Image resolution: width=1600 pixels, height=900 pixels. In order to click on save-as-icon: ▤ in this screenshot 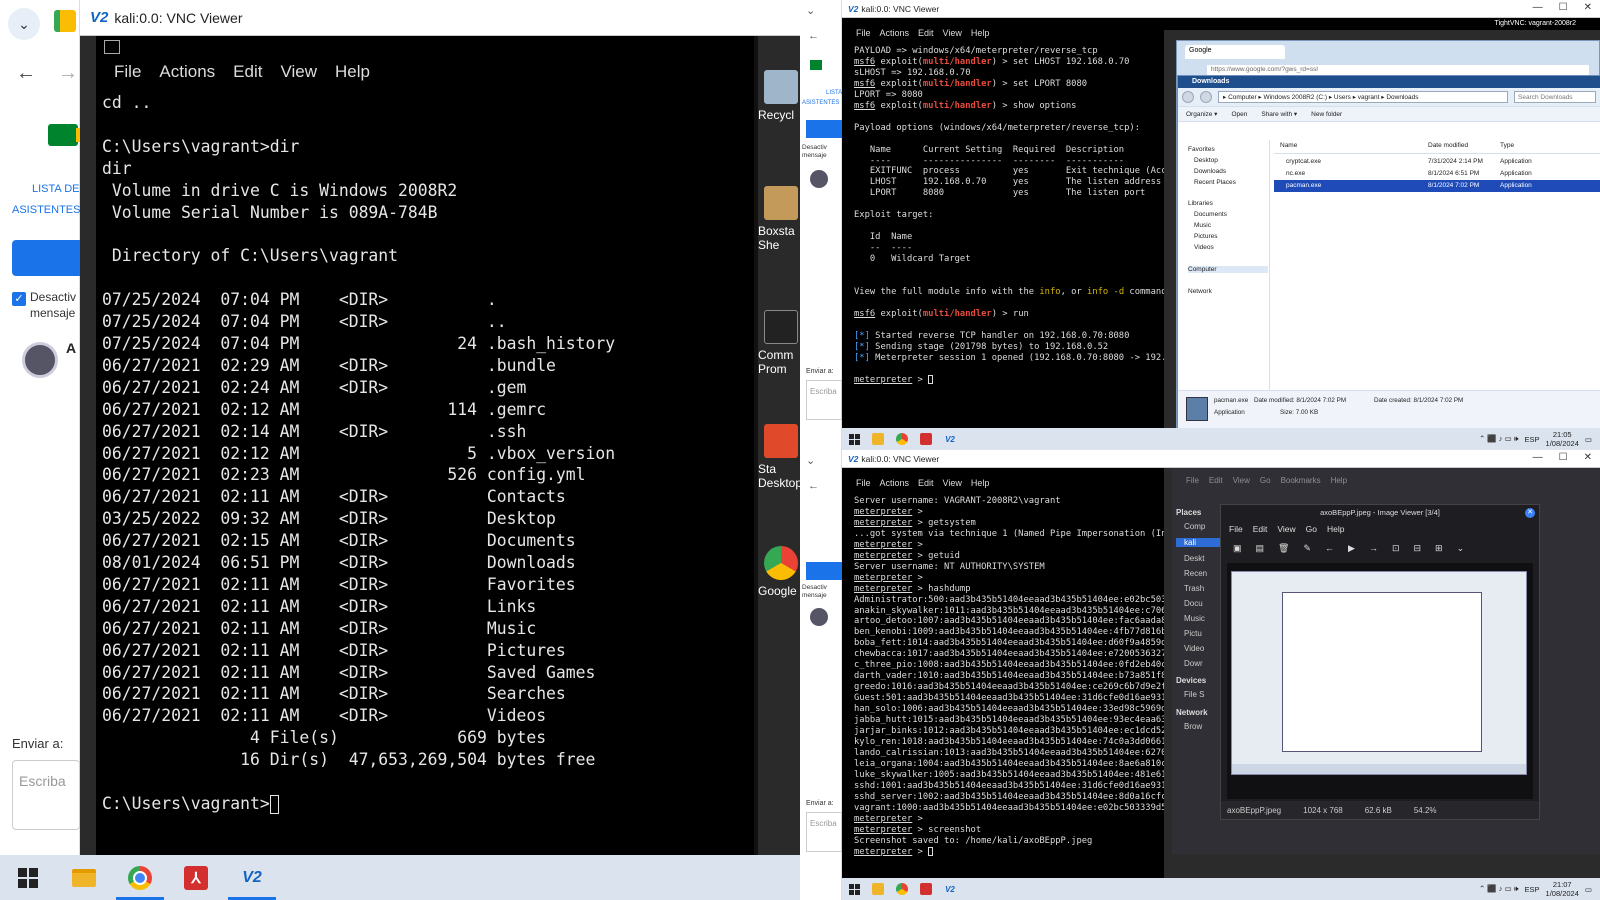, I will do `click(1260, 548)`.